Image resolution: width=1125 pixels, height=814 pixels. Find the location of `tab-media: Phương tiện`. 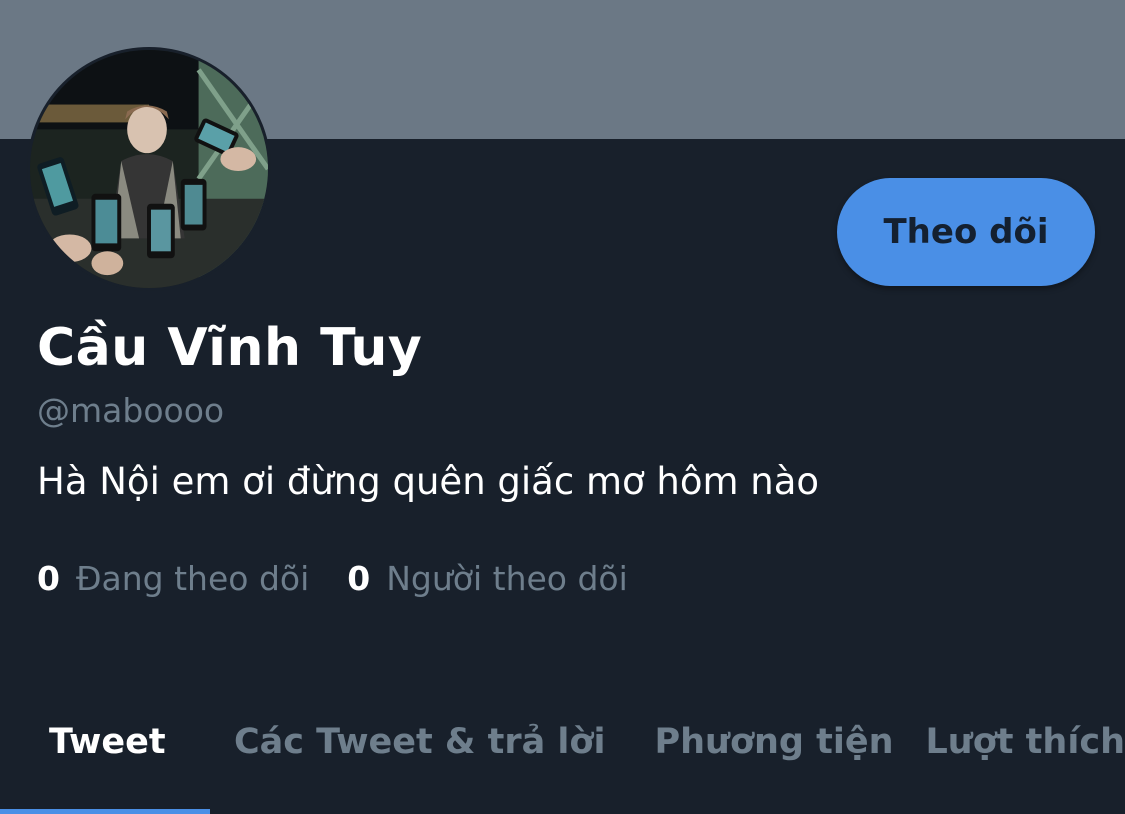

tab-media: Phương tiện is located at coordinates (765, 757).